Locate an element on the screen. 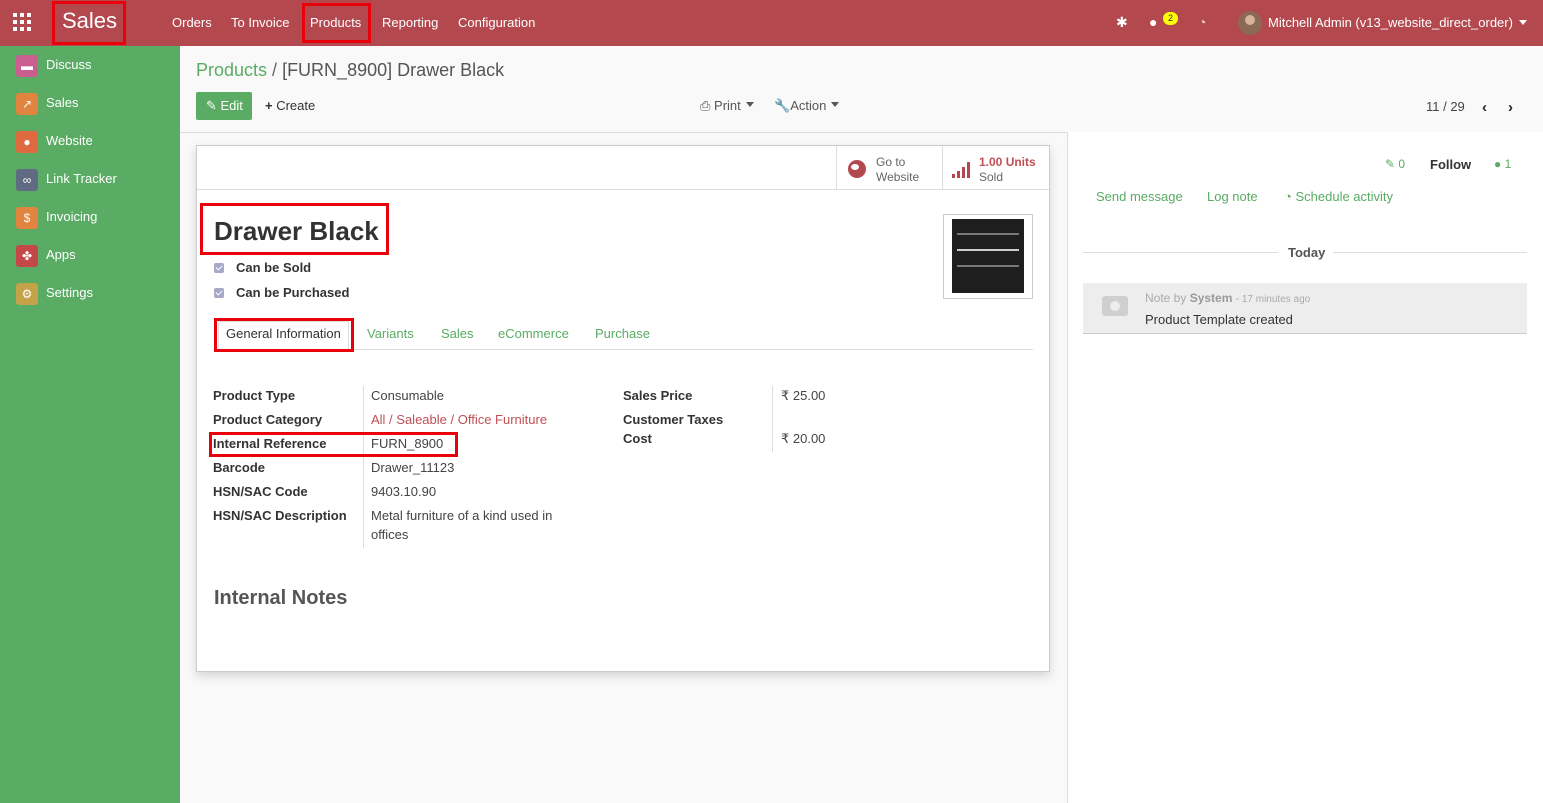 This screenshot has width=1543, height=803. sidebar-item-apps: ✤ Apps is located at coordinates (90, 255).